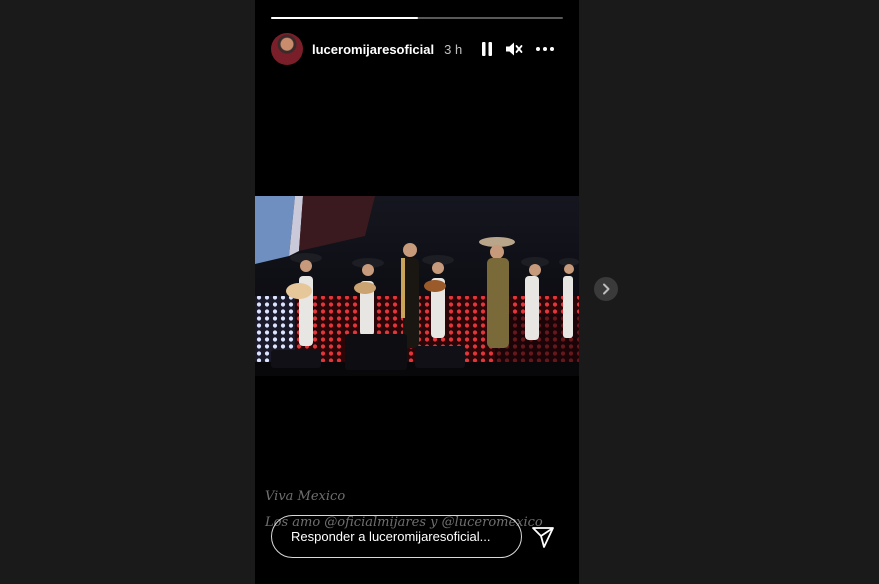 Image resolution: width=879 pixels, height=584 pixels. I want to click on story-video, so click(417, 286).